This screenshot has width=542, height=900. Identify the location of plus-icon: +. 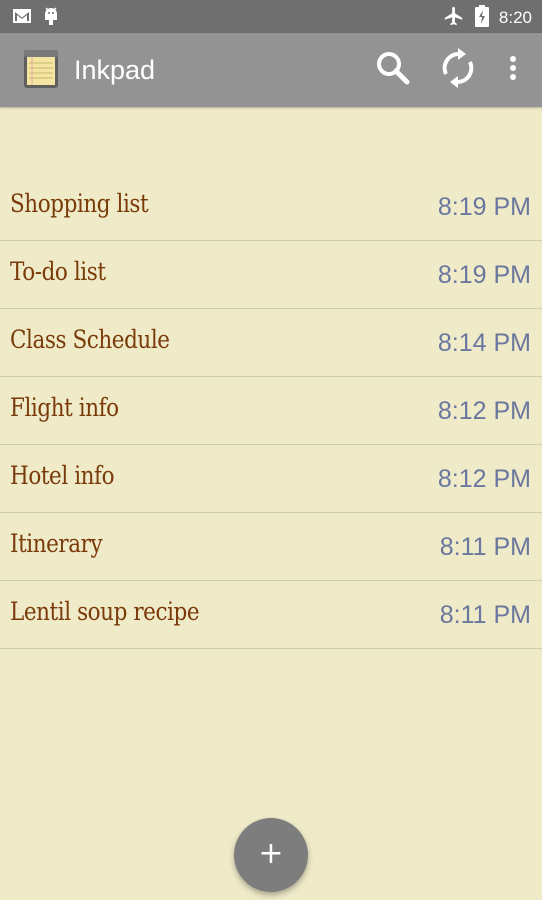
(271, 853).